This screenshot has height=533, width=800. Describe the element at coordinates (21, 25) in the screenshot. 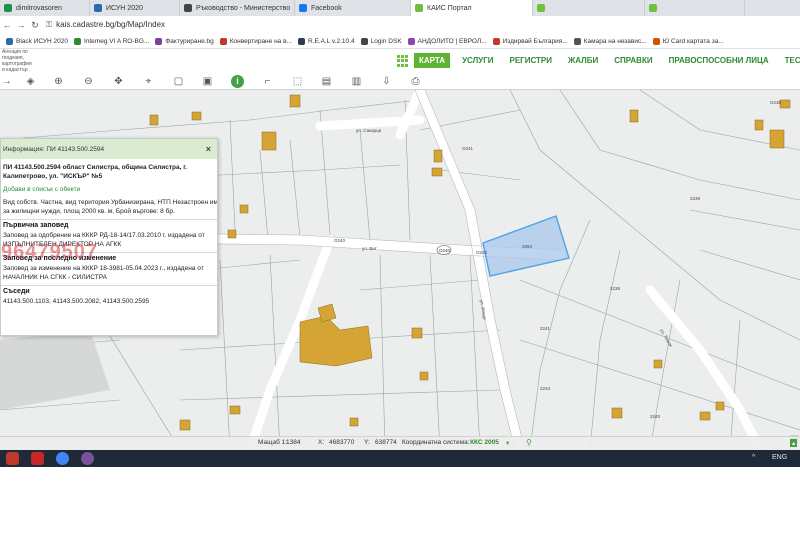

I see `forward-icon: →` at that location.